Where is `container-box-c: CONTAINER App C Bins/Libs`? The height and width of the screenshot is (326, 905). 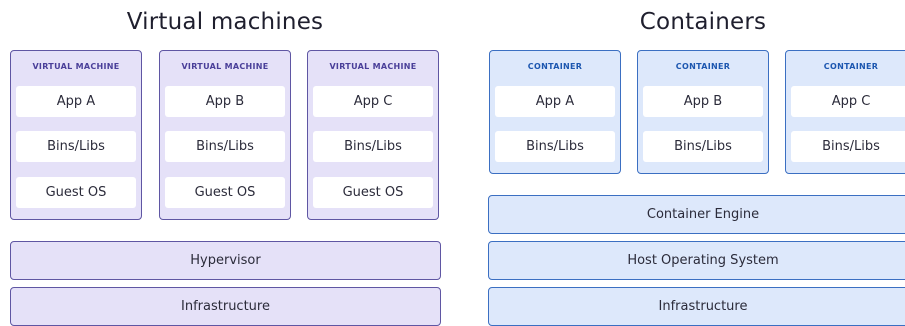 container-box-c: CONTAINER App C Bins/Libs is located at coordinates (845, 112).